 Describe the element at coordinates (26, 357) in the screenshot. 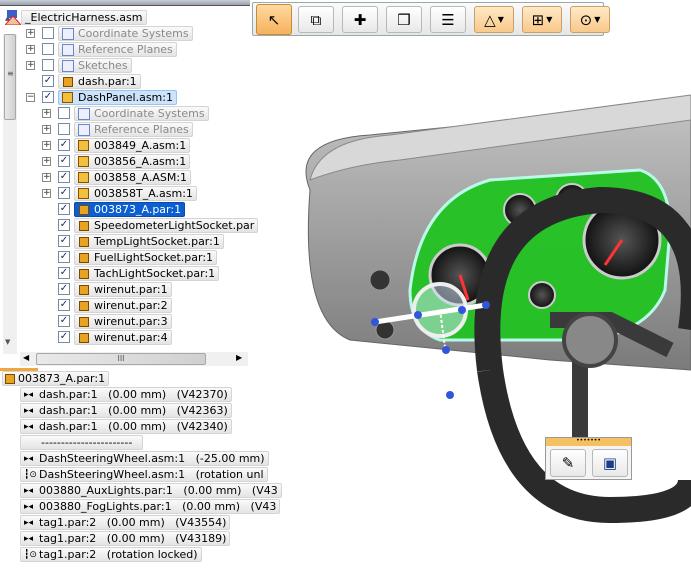

I see `scroll-left-arrow: ◀` at that location.